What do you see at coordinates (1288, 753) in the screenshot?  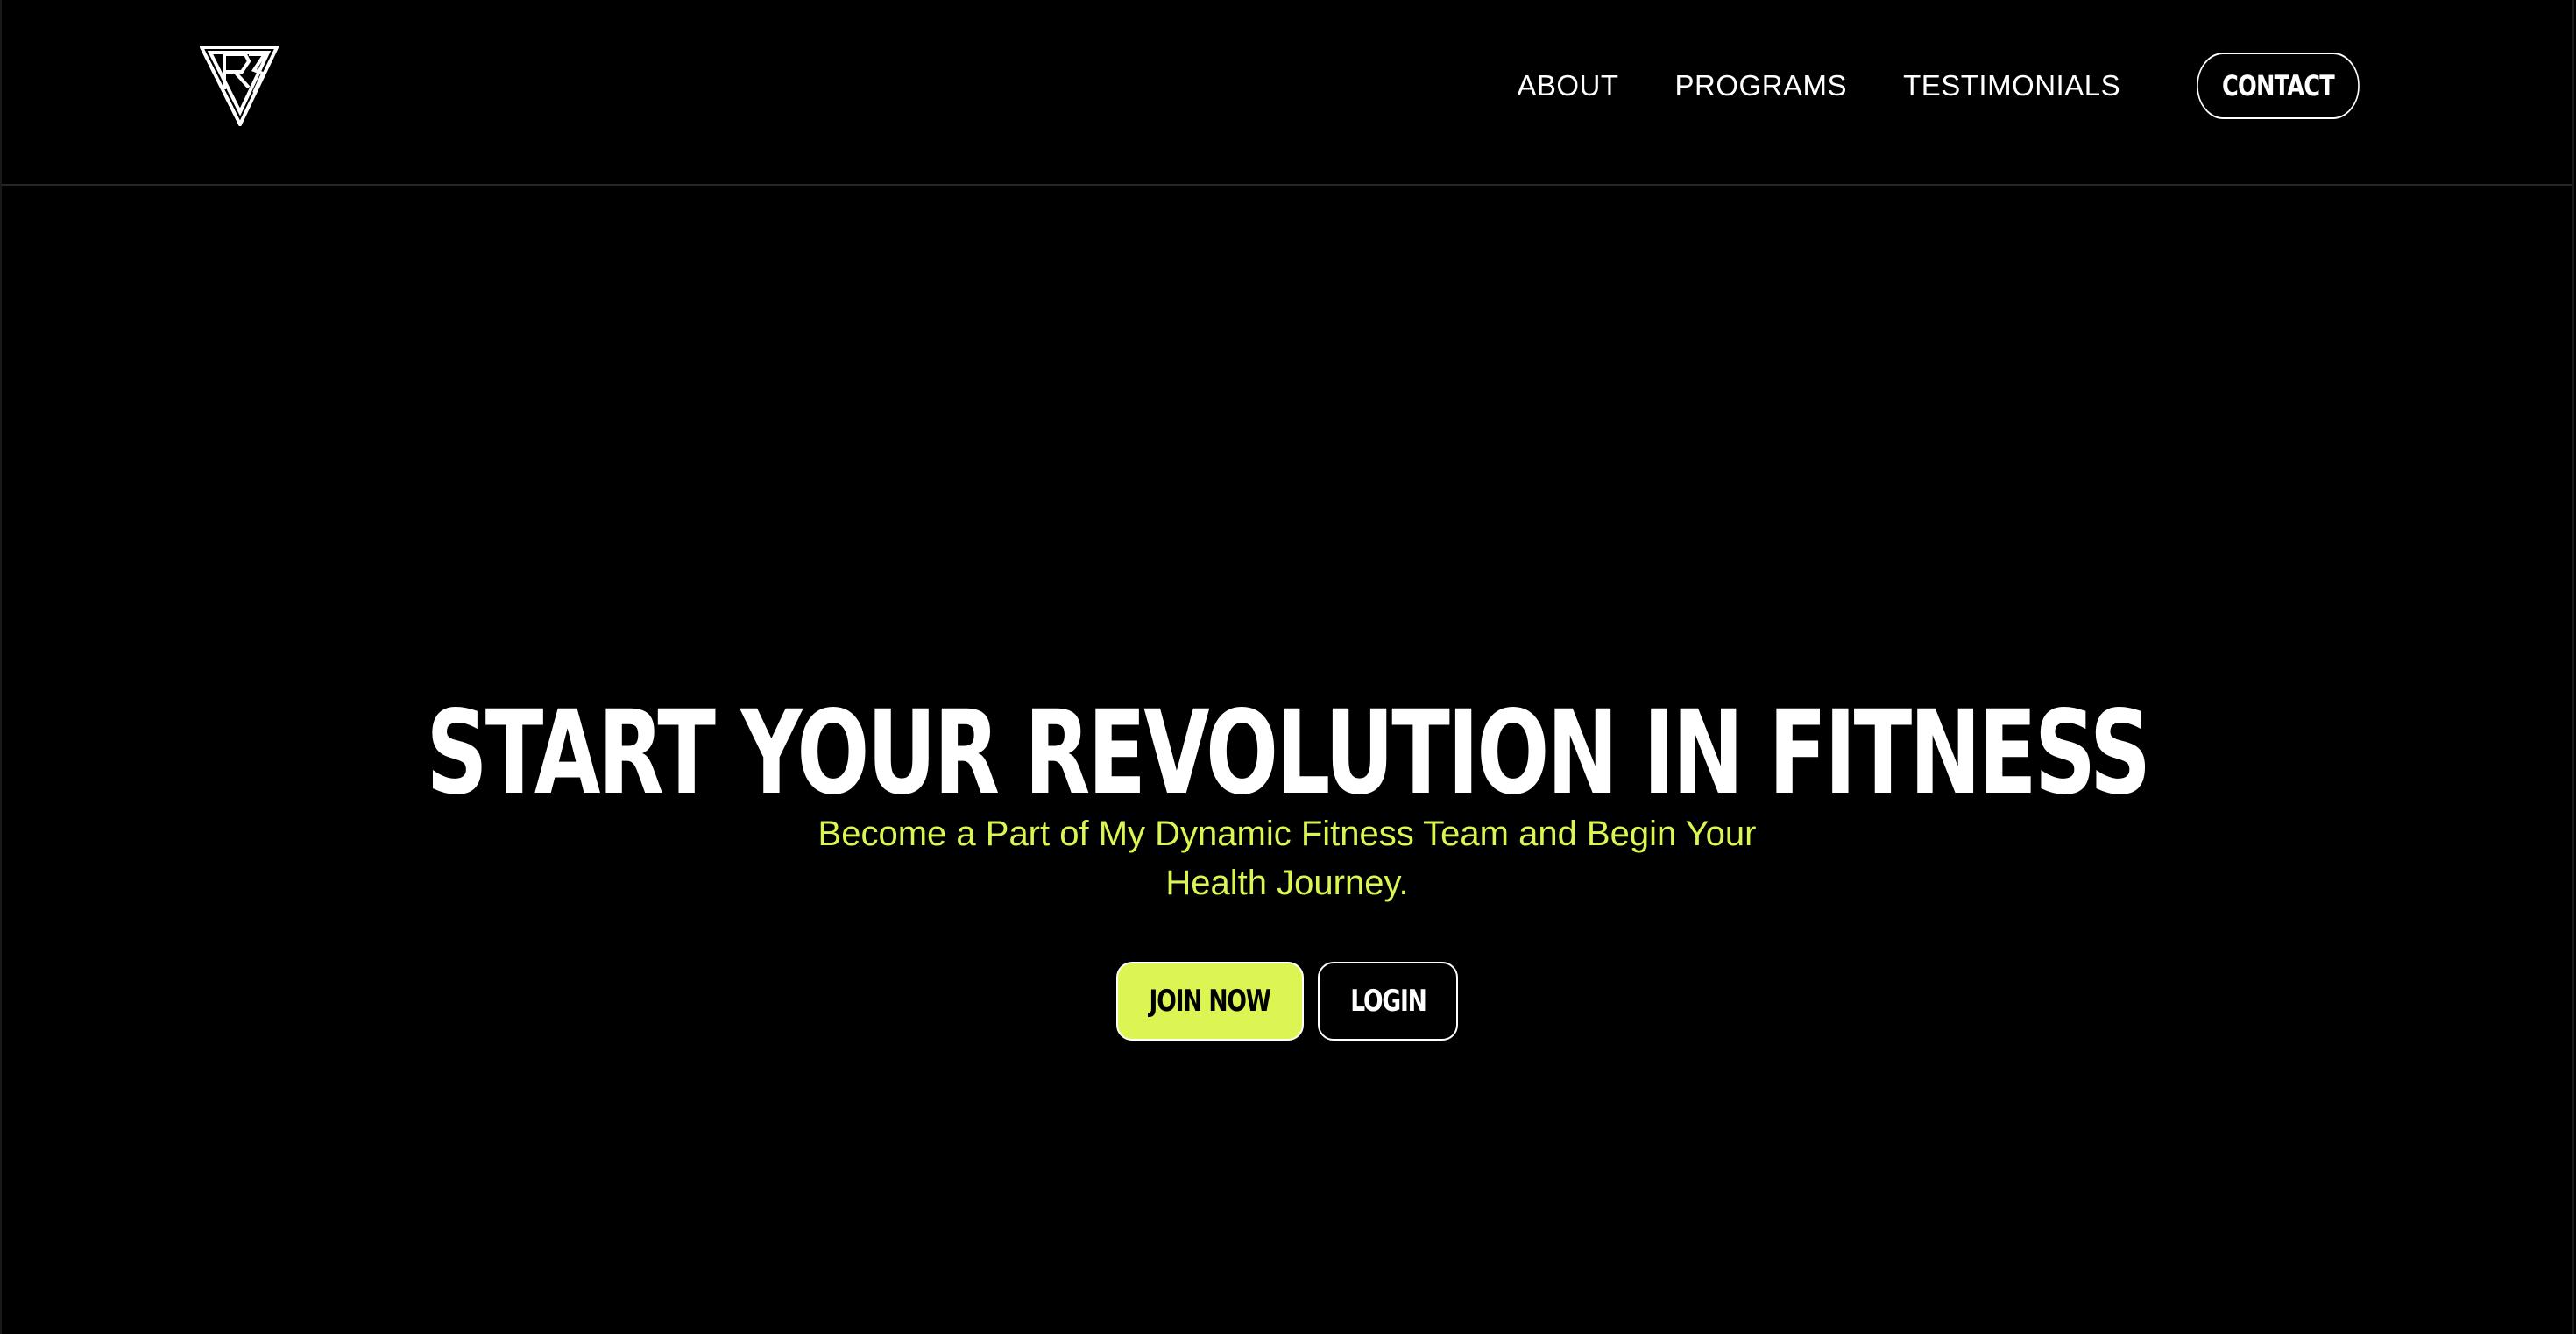 I see `hero-title: START YOUR REVOLUTION IN FITNESS` at bounding box center [1288, 753].